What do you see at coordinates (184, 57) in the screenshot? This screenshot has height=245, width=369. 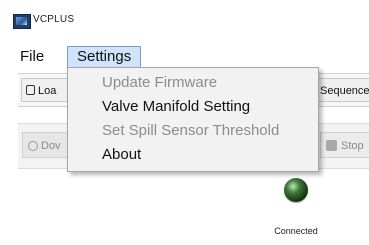 I see `menu-bar: File Settings` at bounding box center [184, 57].